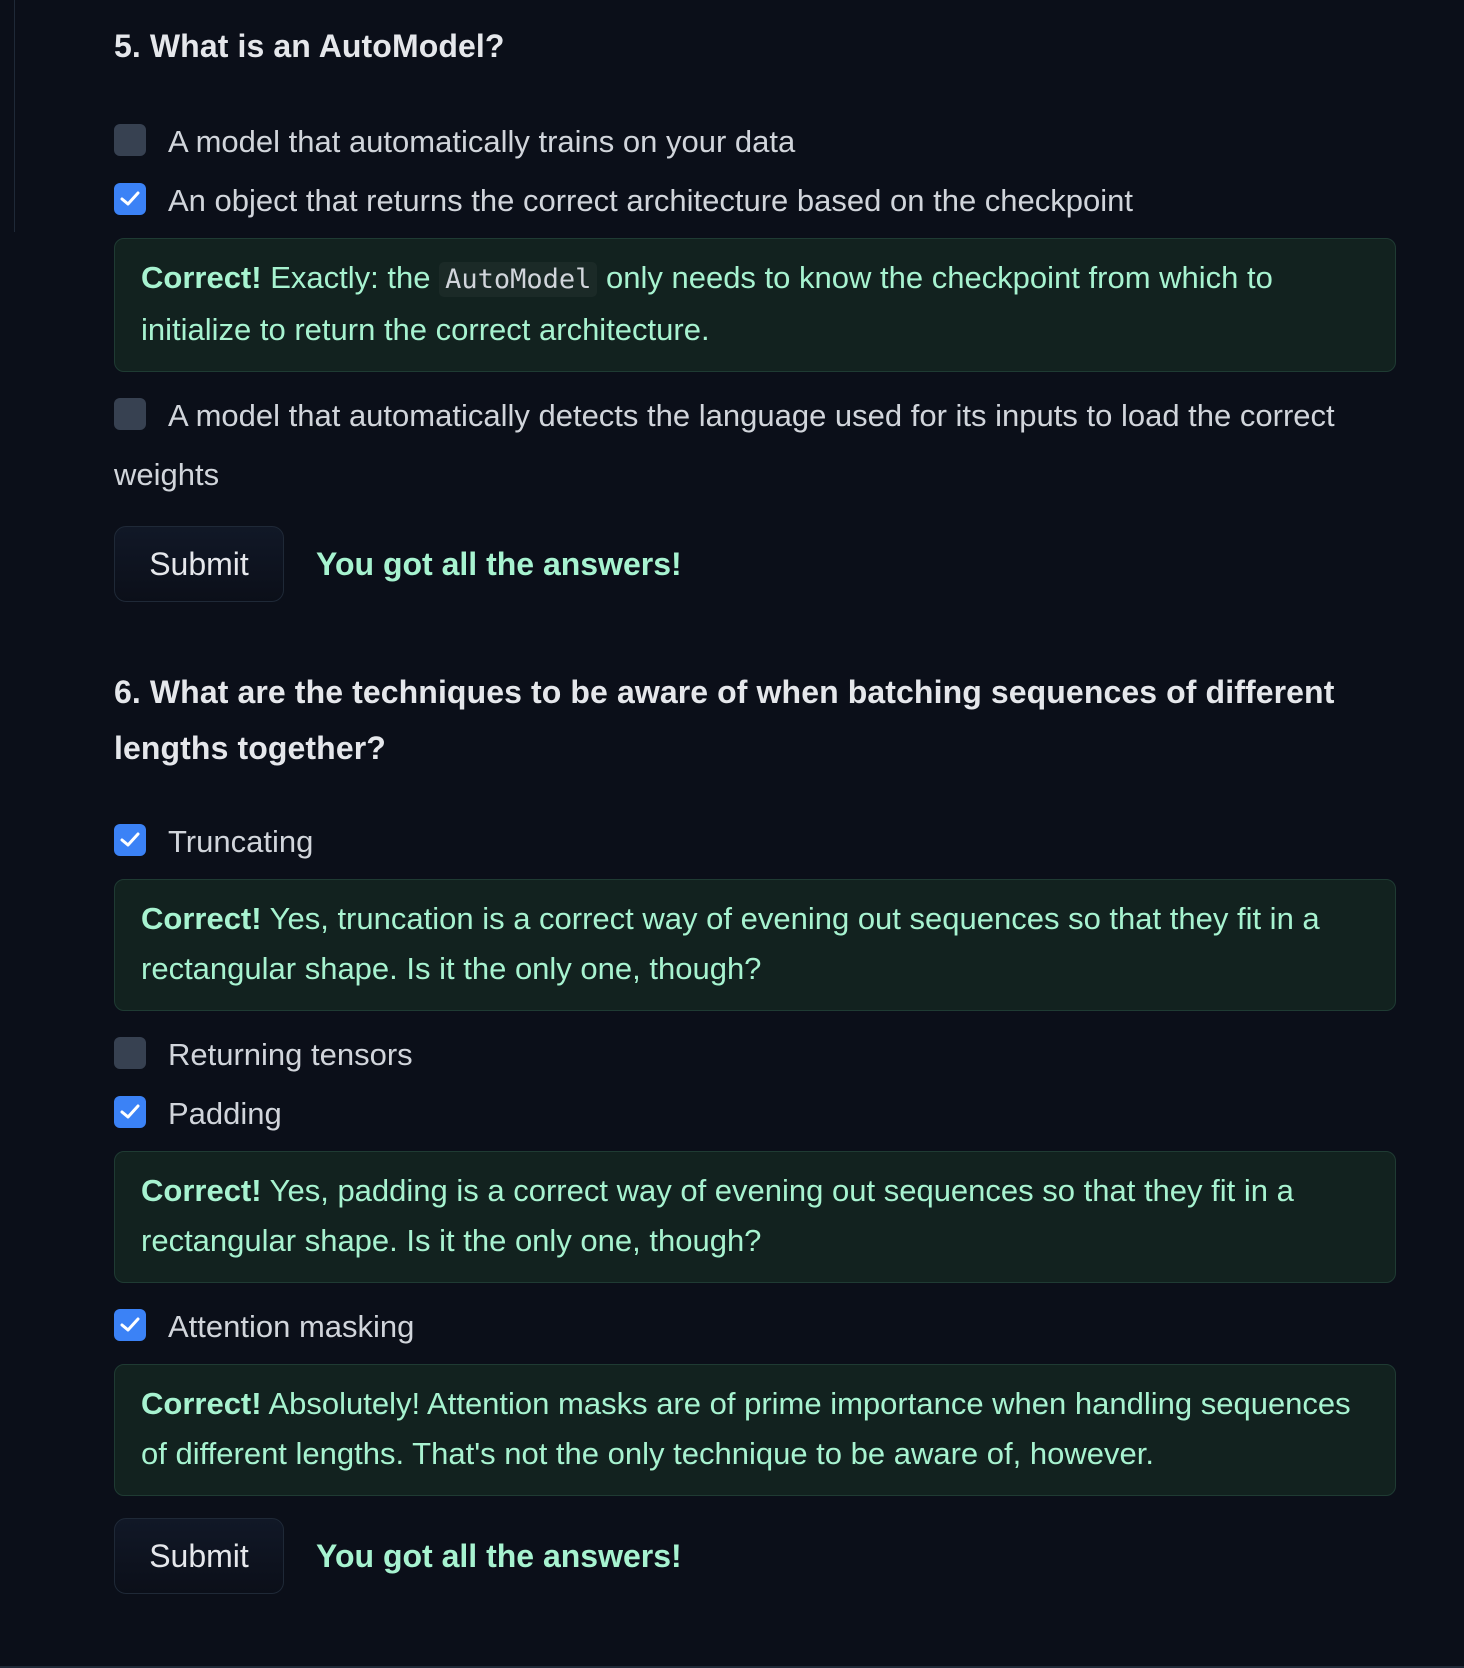  Describe the element at coordinates (290, 1054) in the screenshot. I see `option-label: Returning tensors` at that location.